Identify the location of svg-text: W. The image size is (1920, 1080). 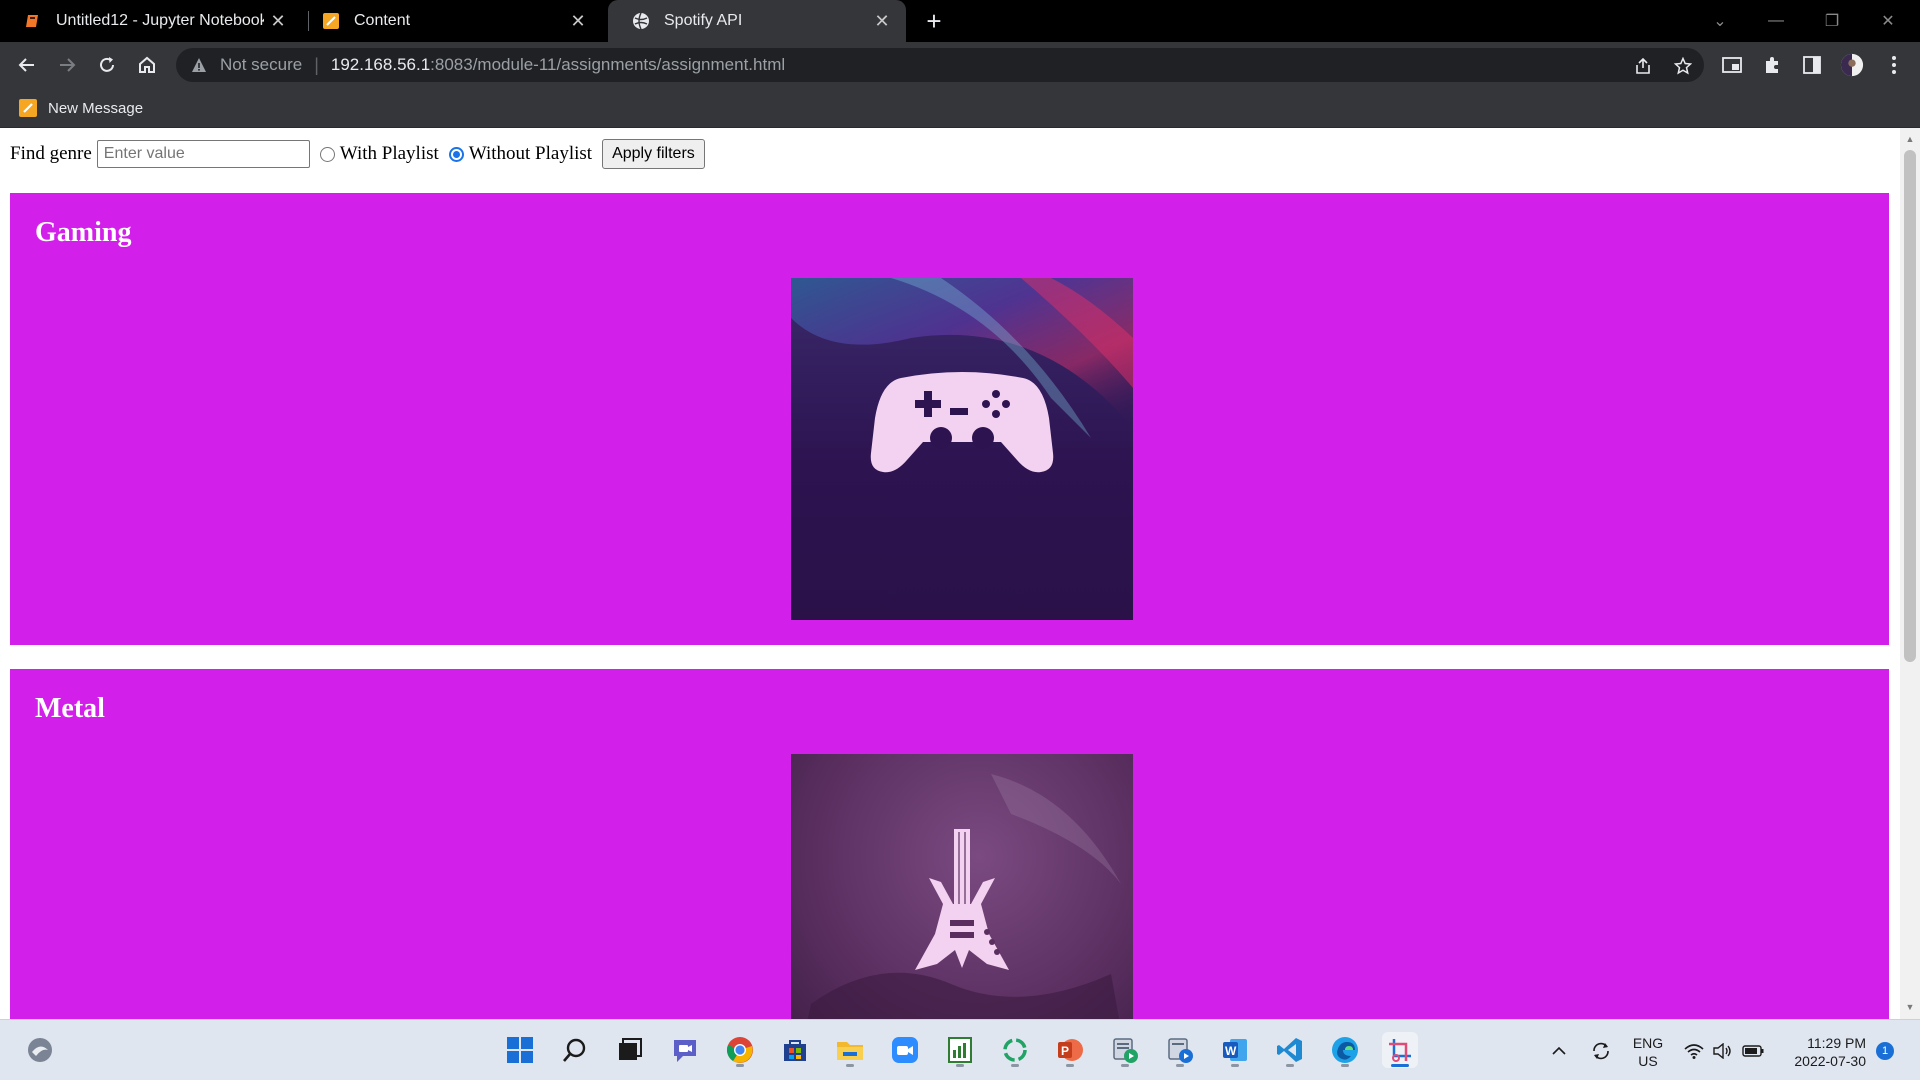
(1231, 1051).